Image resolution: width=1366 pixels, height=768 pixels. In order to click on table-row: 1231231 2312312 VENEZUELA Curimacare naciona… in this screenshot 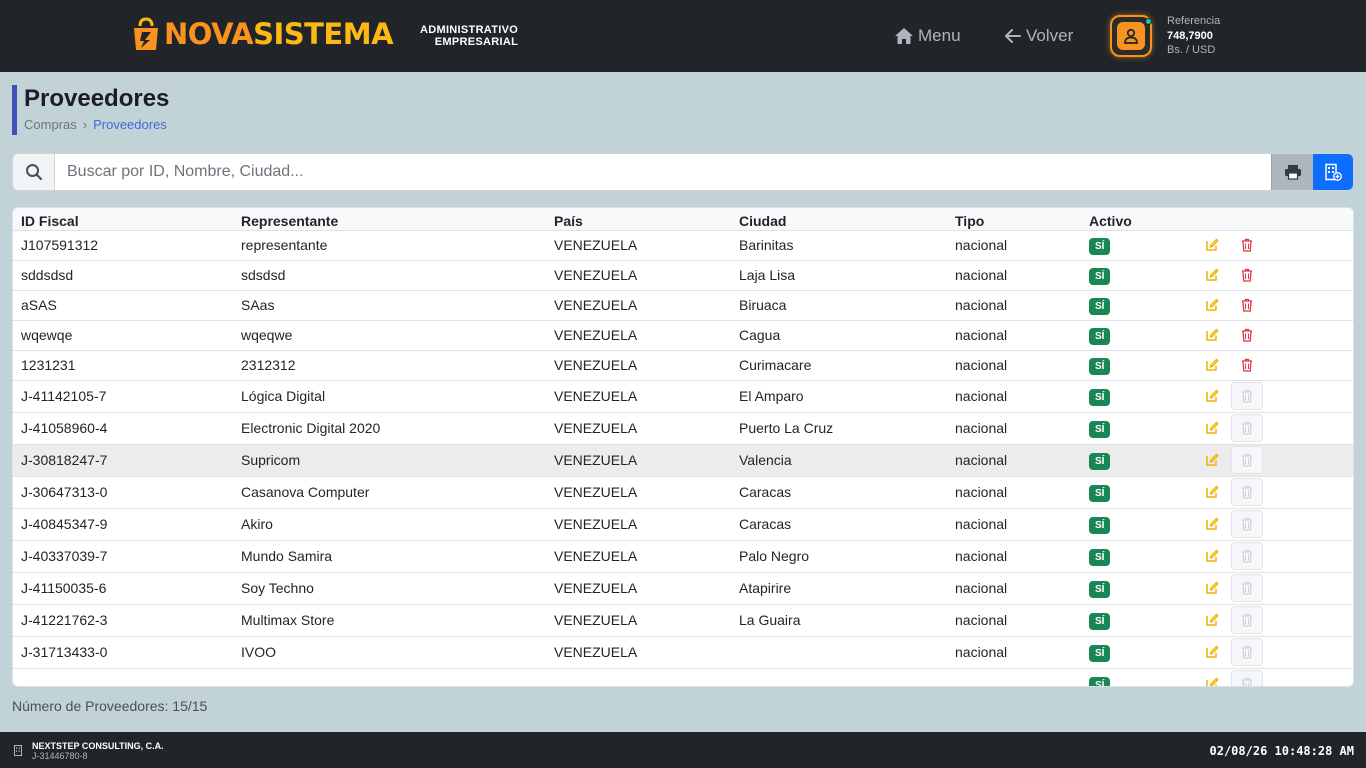, I will do `click(683, 365)`.